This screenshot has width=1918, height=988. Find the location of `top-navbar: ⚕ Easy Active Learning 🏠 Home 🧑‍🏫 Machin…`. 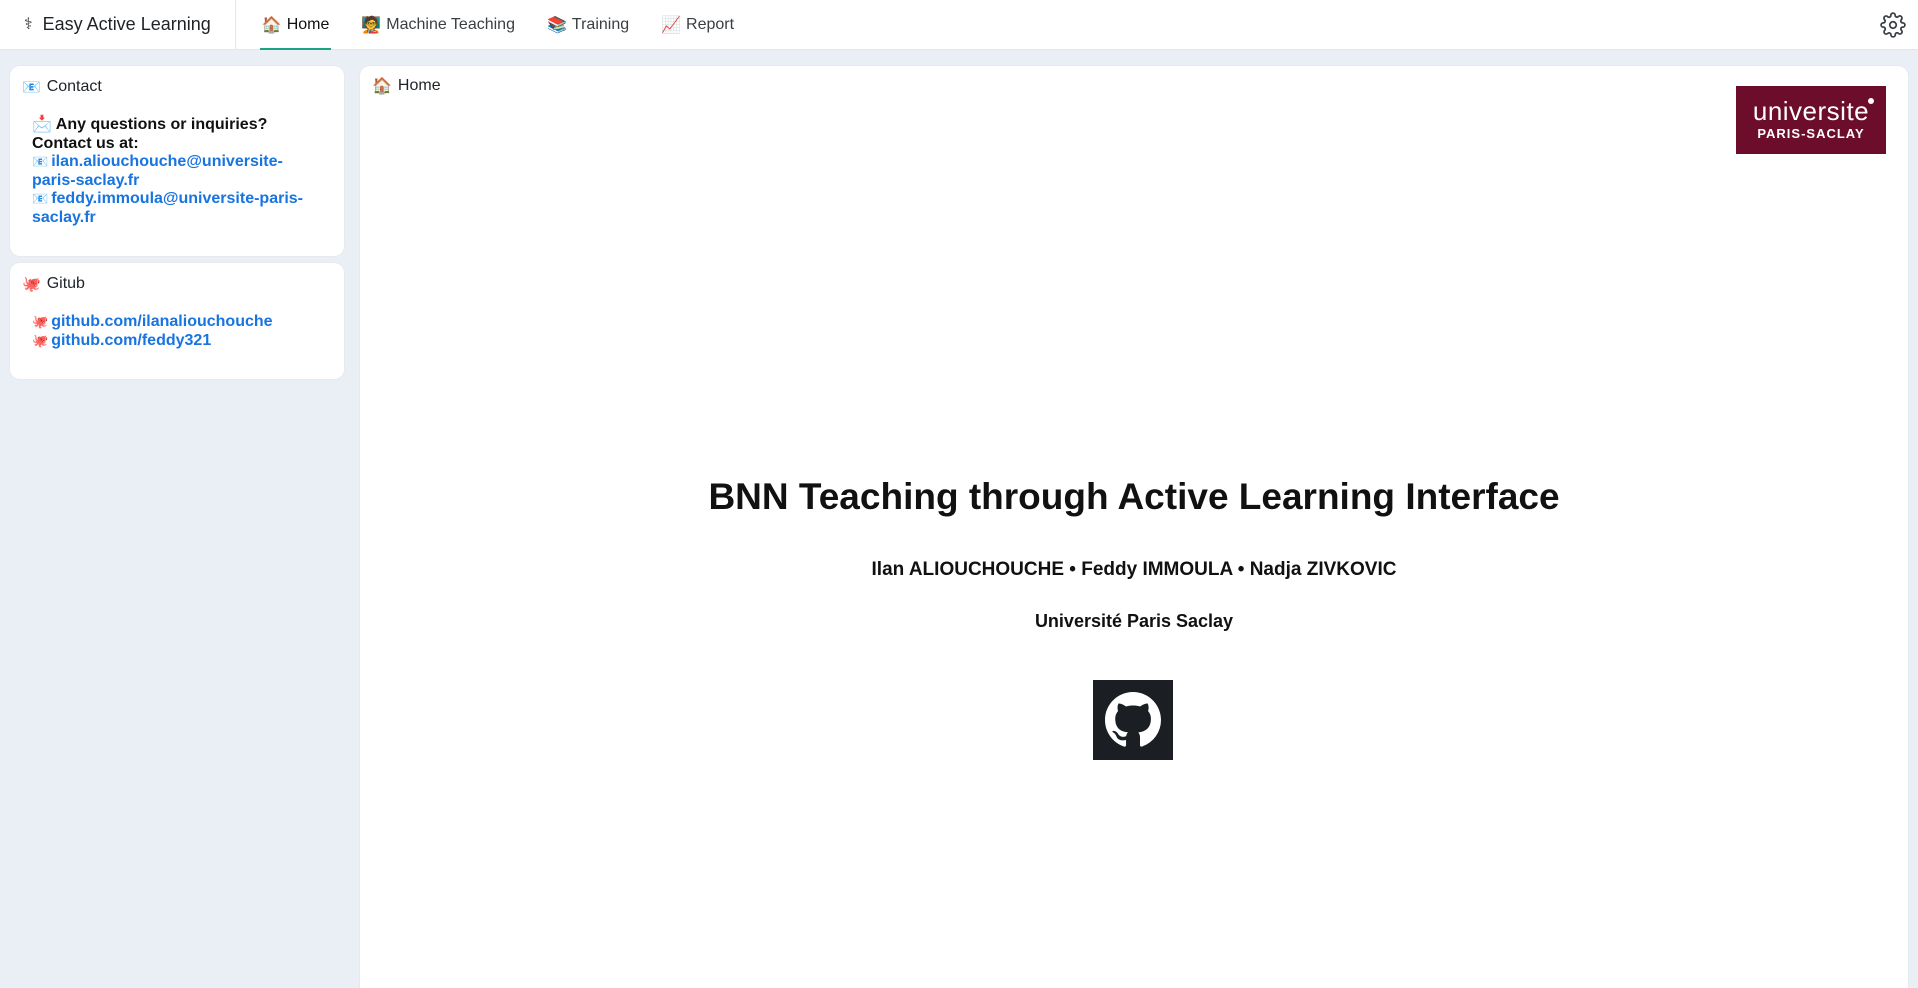

top-navbar: ⚕ Easy Active Learning 🏠 Home 🧑‍🏫 Machin… is located at coordinates (959, 25).